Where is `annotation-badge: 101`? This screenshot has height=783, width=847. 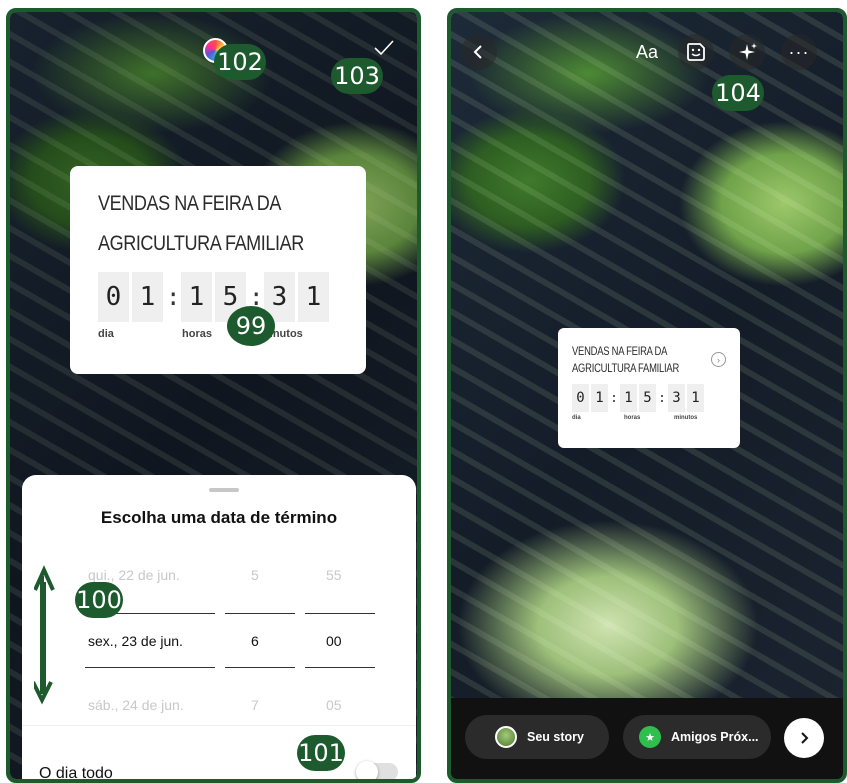 annotation-badge: 101 is located at coordinates (321, 753).